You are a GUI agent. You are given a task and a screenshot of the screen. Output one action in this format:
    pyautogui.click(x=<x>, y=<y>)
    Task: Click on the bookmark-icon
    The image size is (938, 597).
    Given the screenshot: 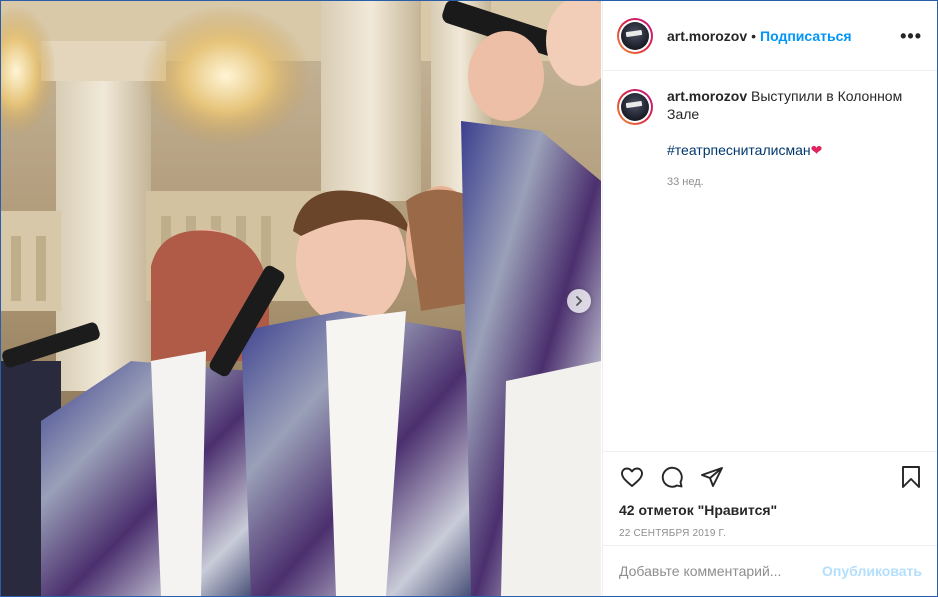 What is the action you would take?
    pyautogui.click(x=911, y=477)
    